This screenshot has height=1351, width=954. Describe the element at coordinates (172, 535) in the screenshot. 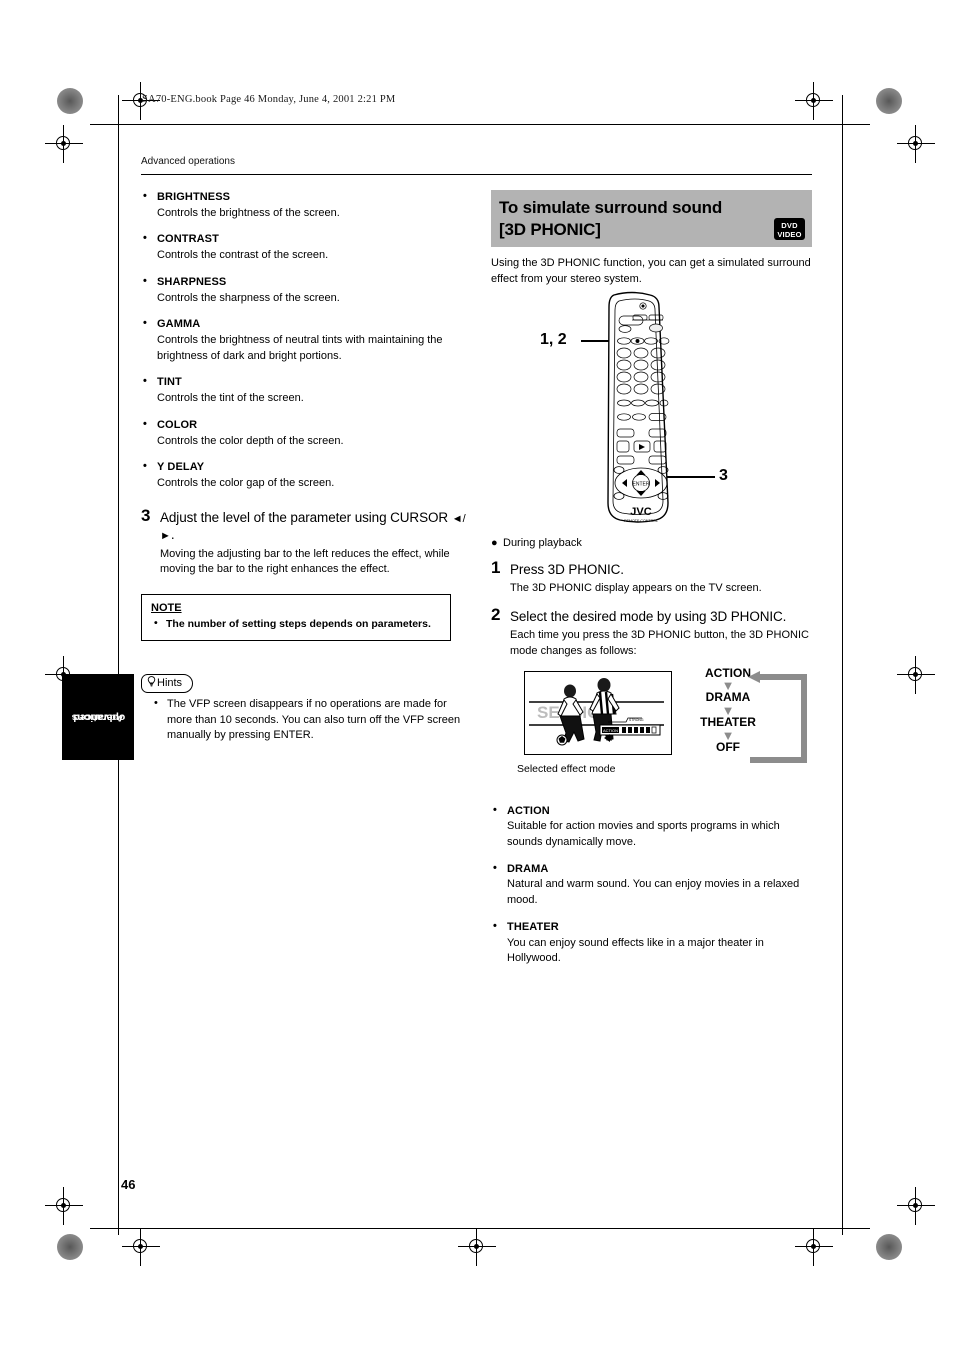

I see `step-3-title-period: .` at that location.